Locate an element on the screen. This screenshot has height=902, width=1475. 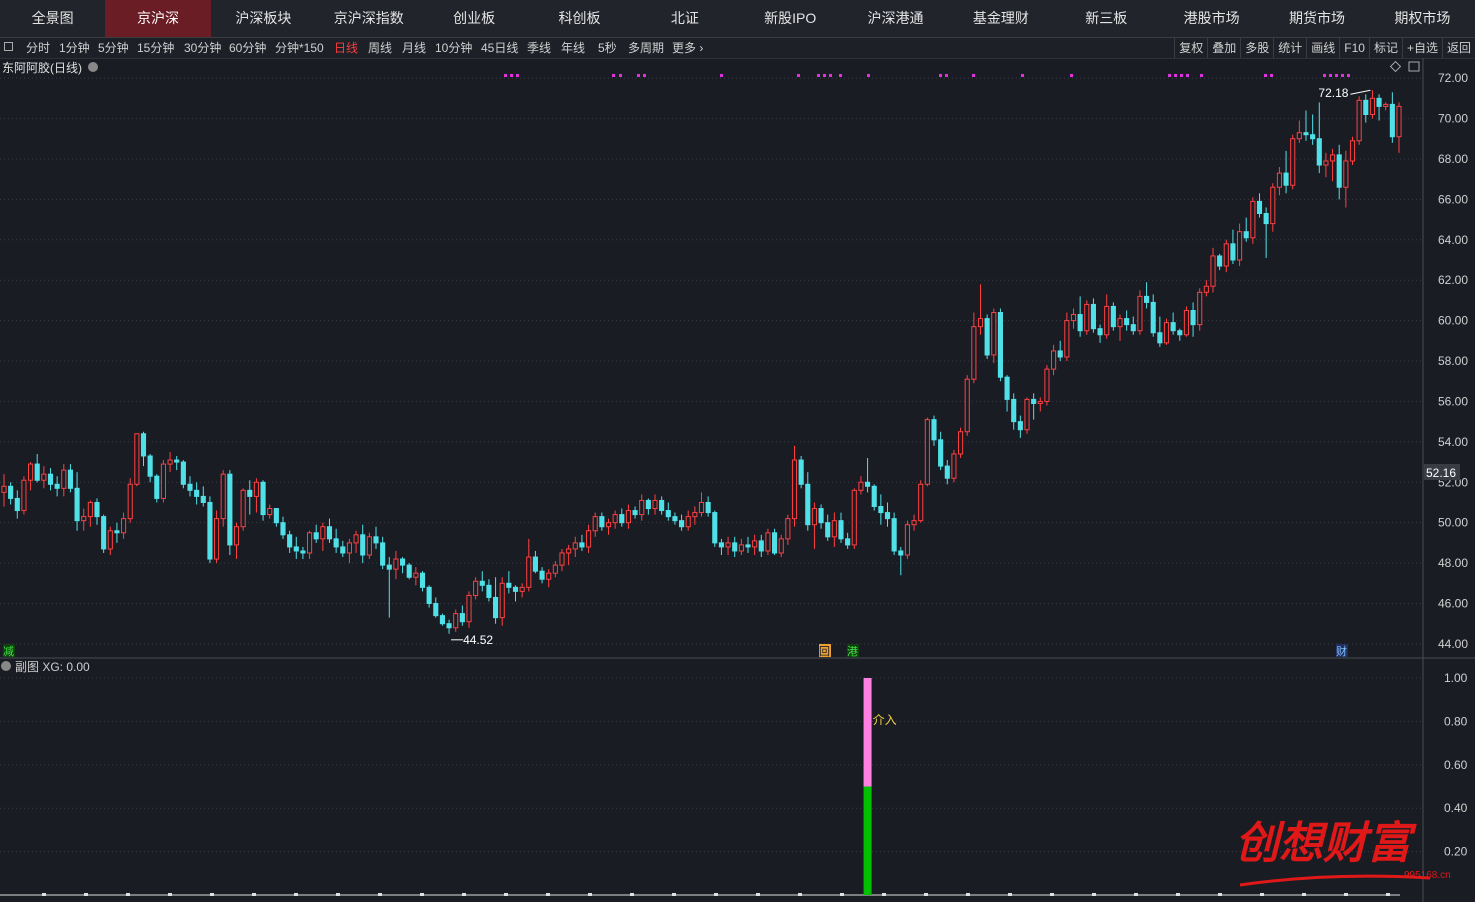
window-icon is located at coordinates (1414, 66).